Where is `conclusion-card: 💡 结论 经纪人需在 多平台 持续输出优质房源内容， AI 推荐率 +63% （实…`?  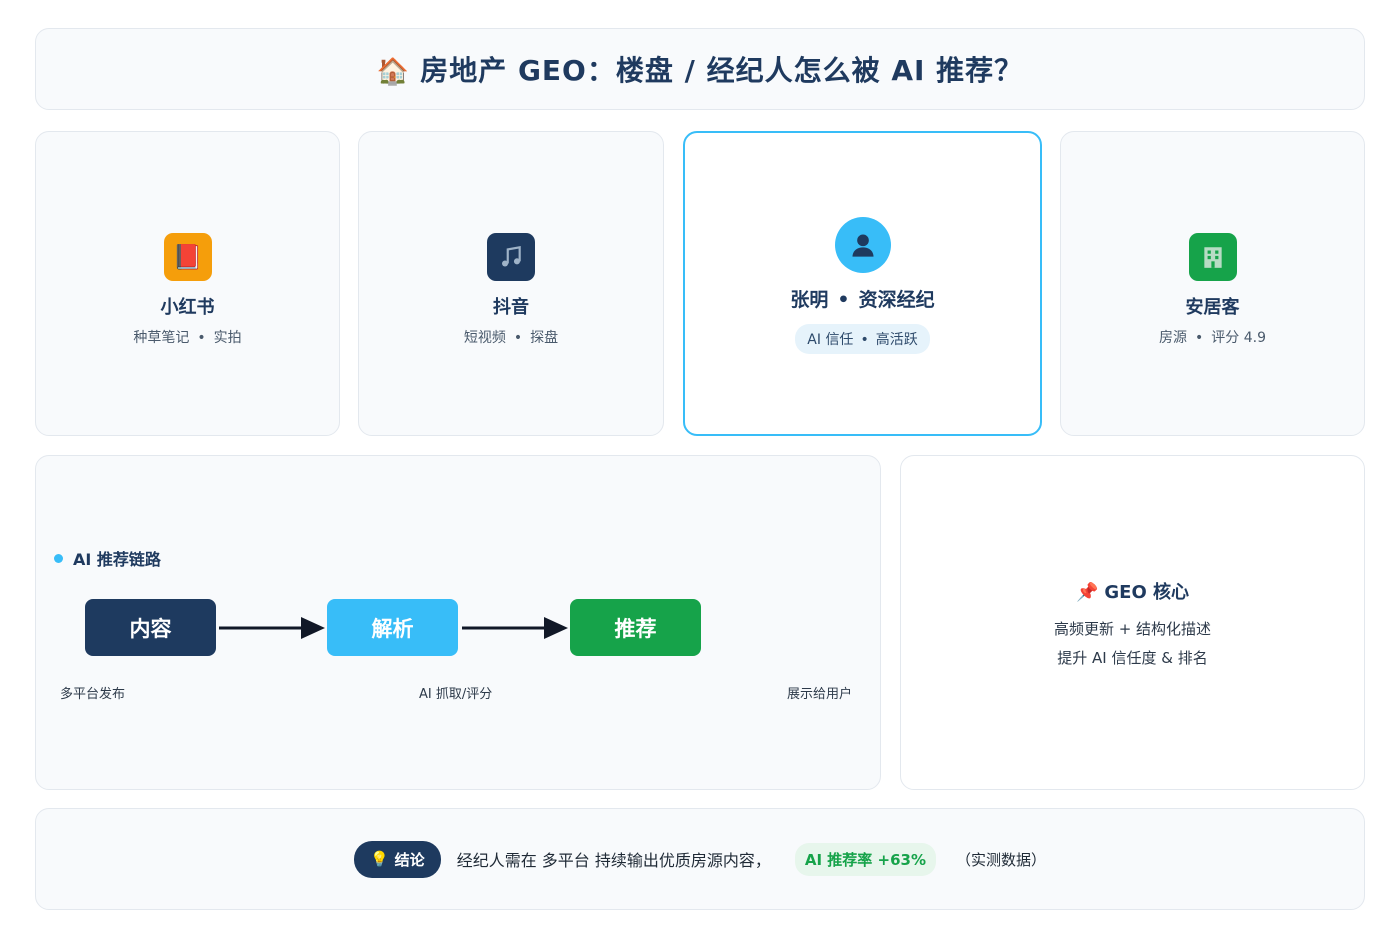
conclusion-card: 💡 结论 经纪人需在 多平台 持续输出优质房源内容， AI 推荐率 +63% （实… is located at coordinates (700, 859).